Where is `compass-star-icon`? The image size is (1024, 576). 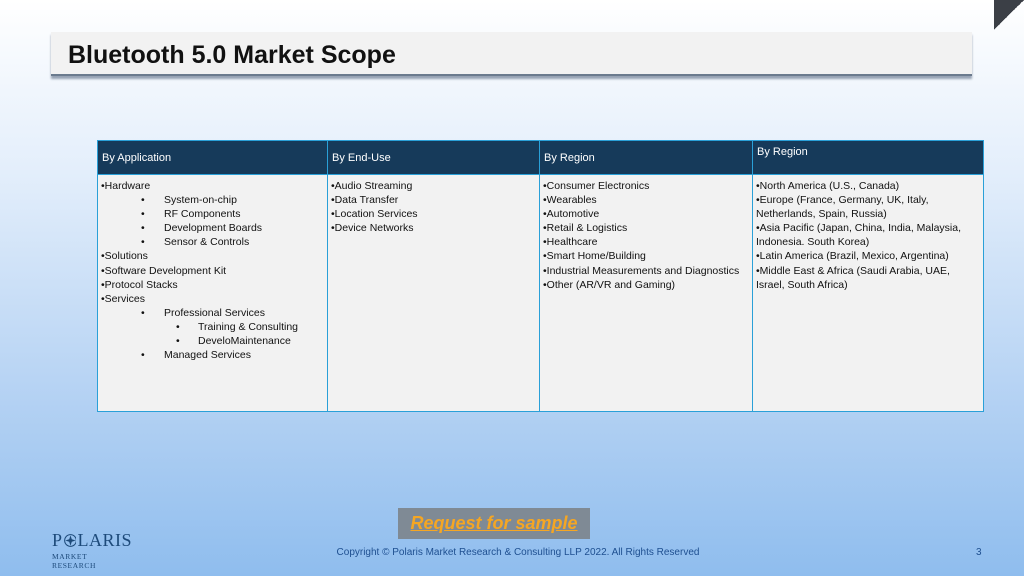 compass-star-icon is located at coordinates (70, 540).